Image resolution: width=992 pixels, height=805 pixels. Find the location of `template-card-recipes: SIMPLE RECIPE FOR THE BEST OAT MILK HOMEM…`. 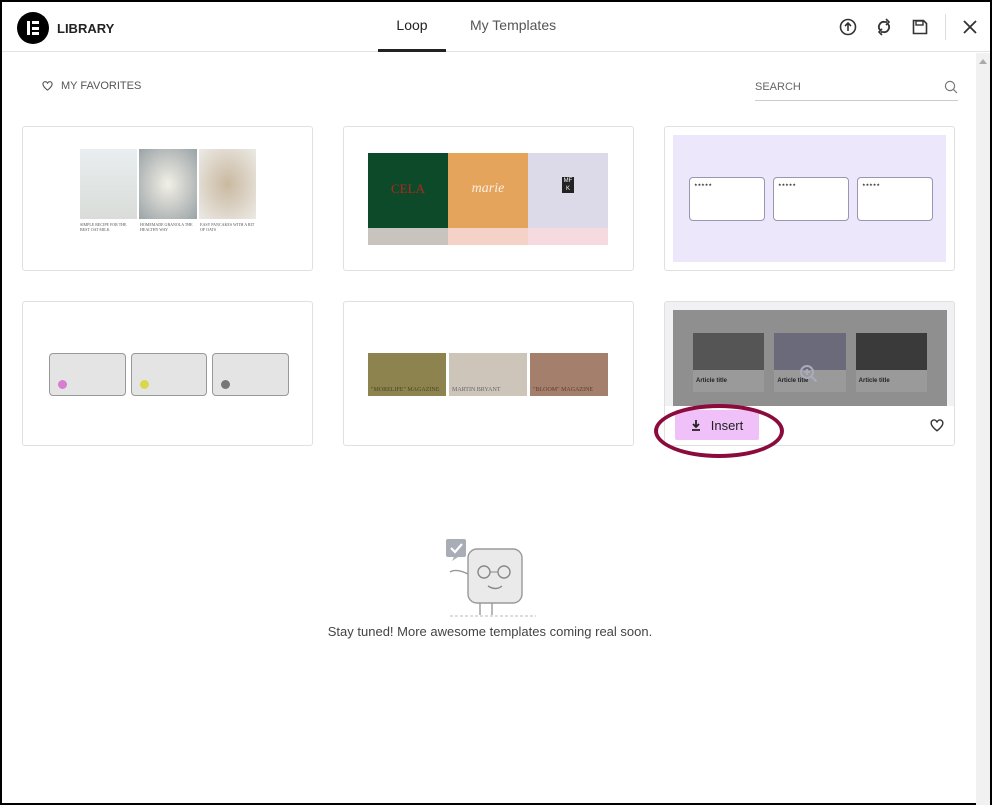

template-card-recipes: SIMPLE RECIPE FOR THE BEST OAT MILK HOMEM… is located at coordinates (167, 198).